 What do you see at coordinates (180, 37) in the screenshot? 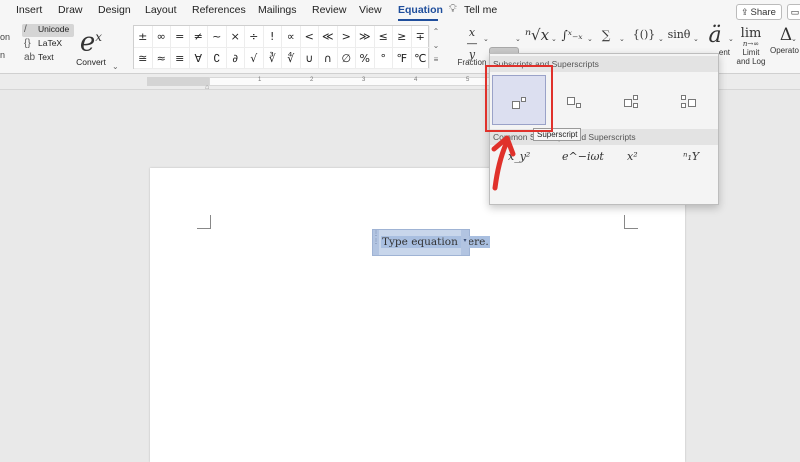
I see `symbol-button: =` at bounding box center [180, 37].